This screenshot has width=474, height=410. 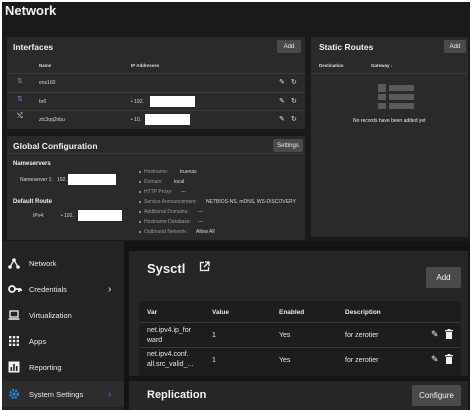 What do you see at coordinates (204, 268) in the screenshot?
I see `open-in-new-icon` at bounding box center [204, 268].